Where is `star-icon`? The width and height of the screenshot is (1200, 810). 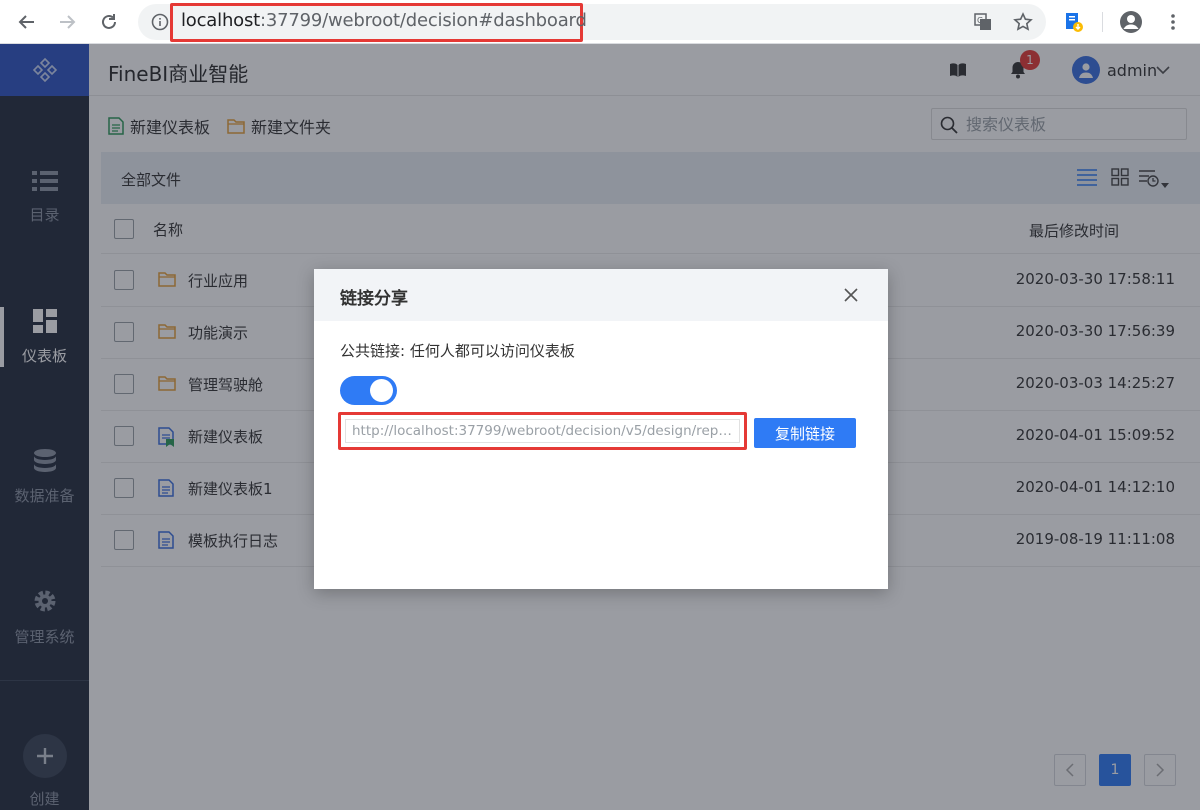
star-icon is located at coordinates (1023, 21).